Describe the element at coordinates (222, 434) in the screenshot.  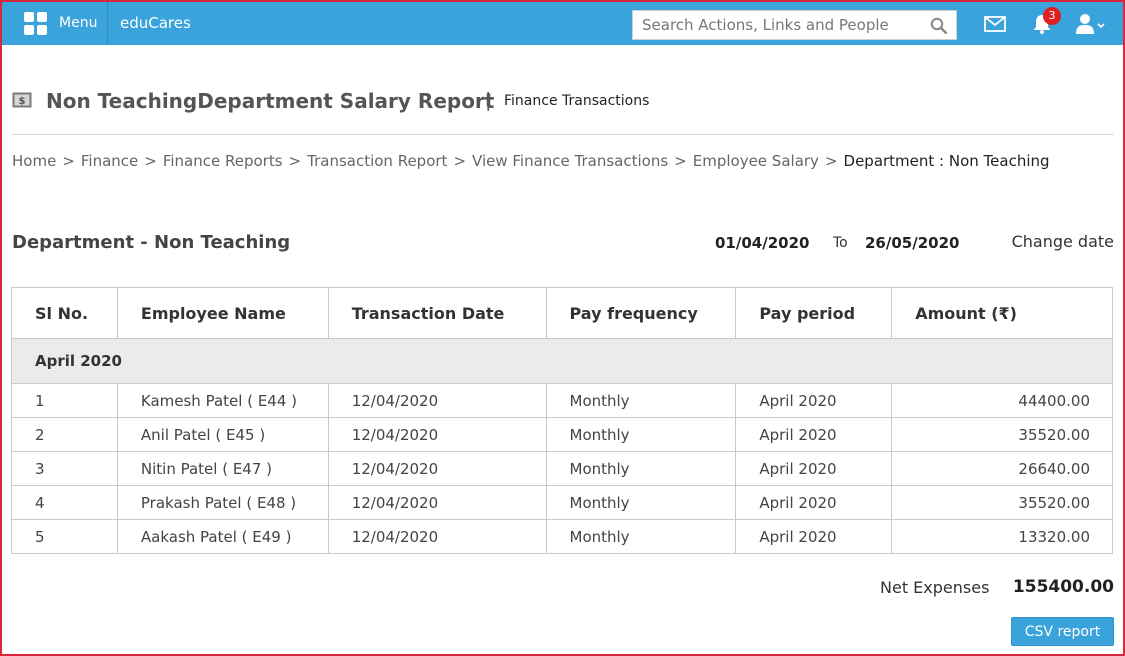
I see `cell-employee-name: Anil Patel ( E45 )` at that location.